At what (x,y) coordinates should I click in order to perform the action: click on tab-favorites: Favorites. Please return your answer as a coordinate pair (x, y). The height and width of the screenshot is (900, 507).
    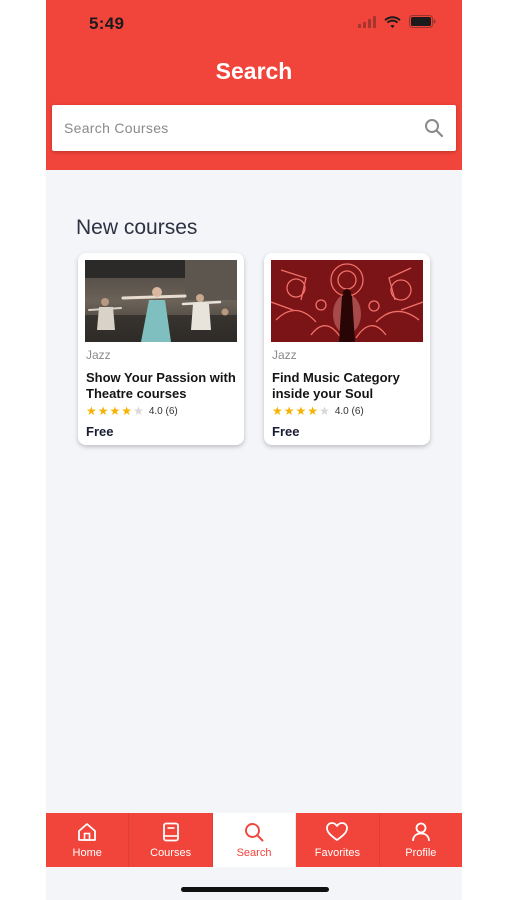
    Looking at the image, I should click on (338, 840).